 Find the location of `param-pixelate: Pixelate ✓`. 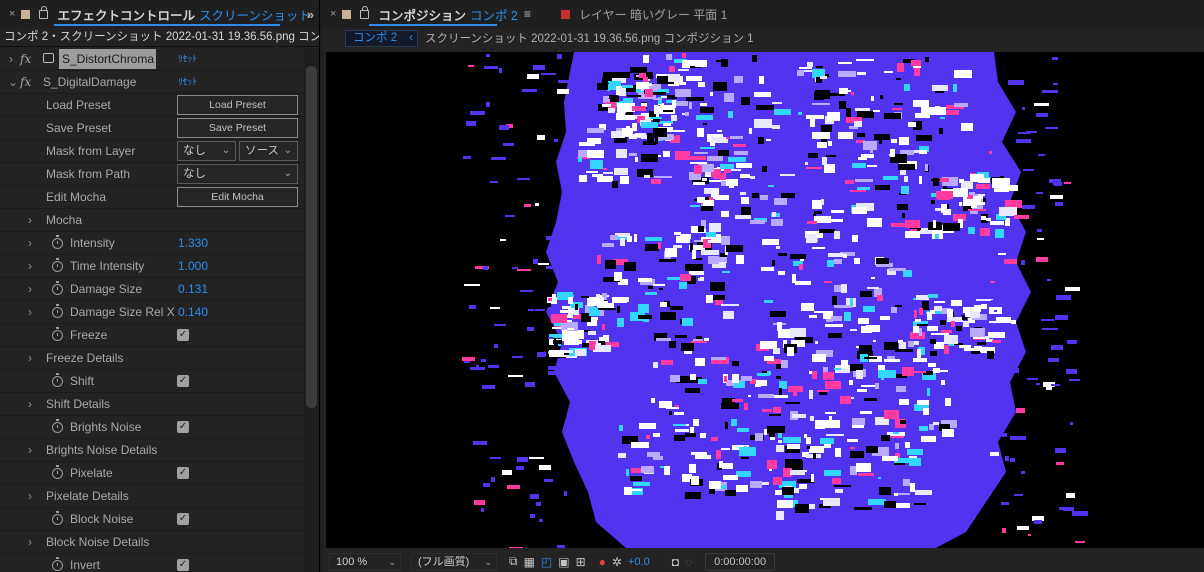

param-pixelate: Pixelate ✓ is located at coordinates (152, 473).